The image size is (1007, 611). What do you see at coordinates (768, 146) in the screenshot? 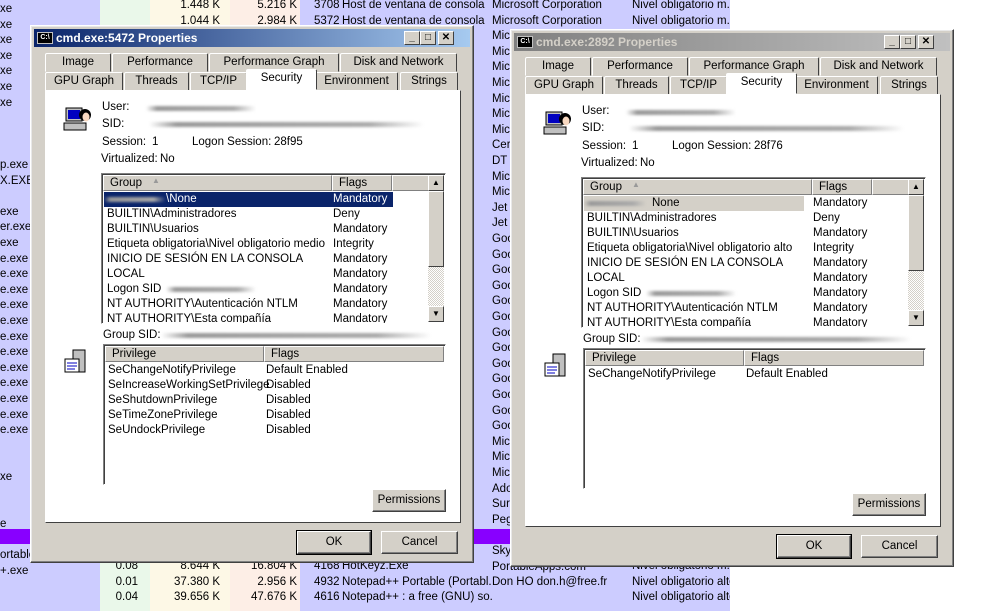
I see `logon-session-value: 28f76` at bounding box center [768, 146].